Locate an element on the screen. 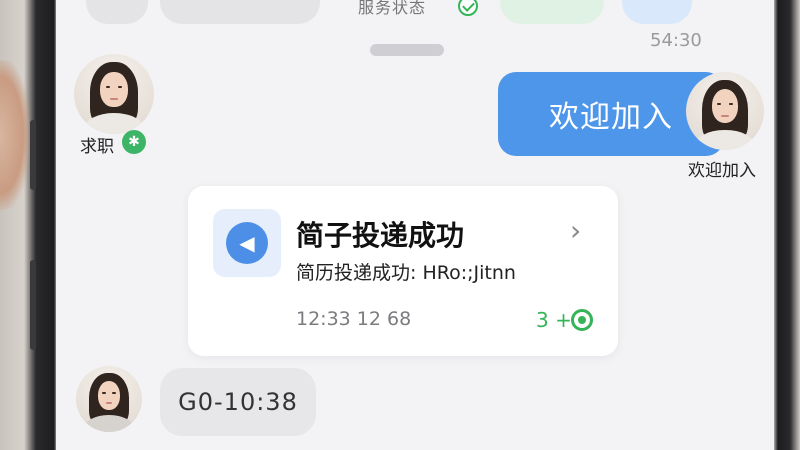  gear-icon: ✱ is located at coordinates (134, 142).